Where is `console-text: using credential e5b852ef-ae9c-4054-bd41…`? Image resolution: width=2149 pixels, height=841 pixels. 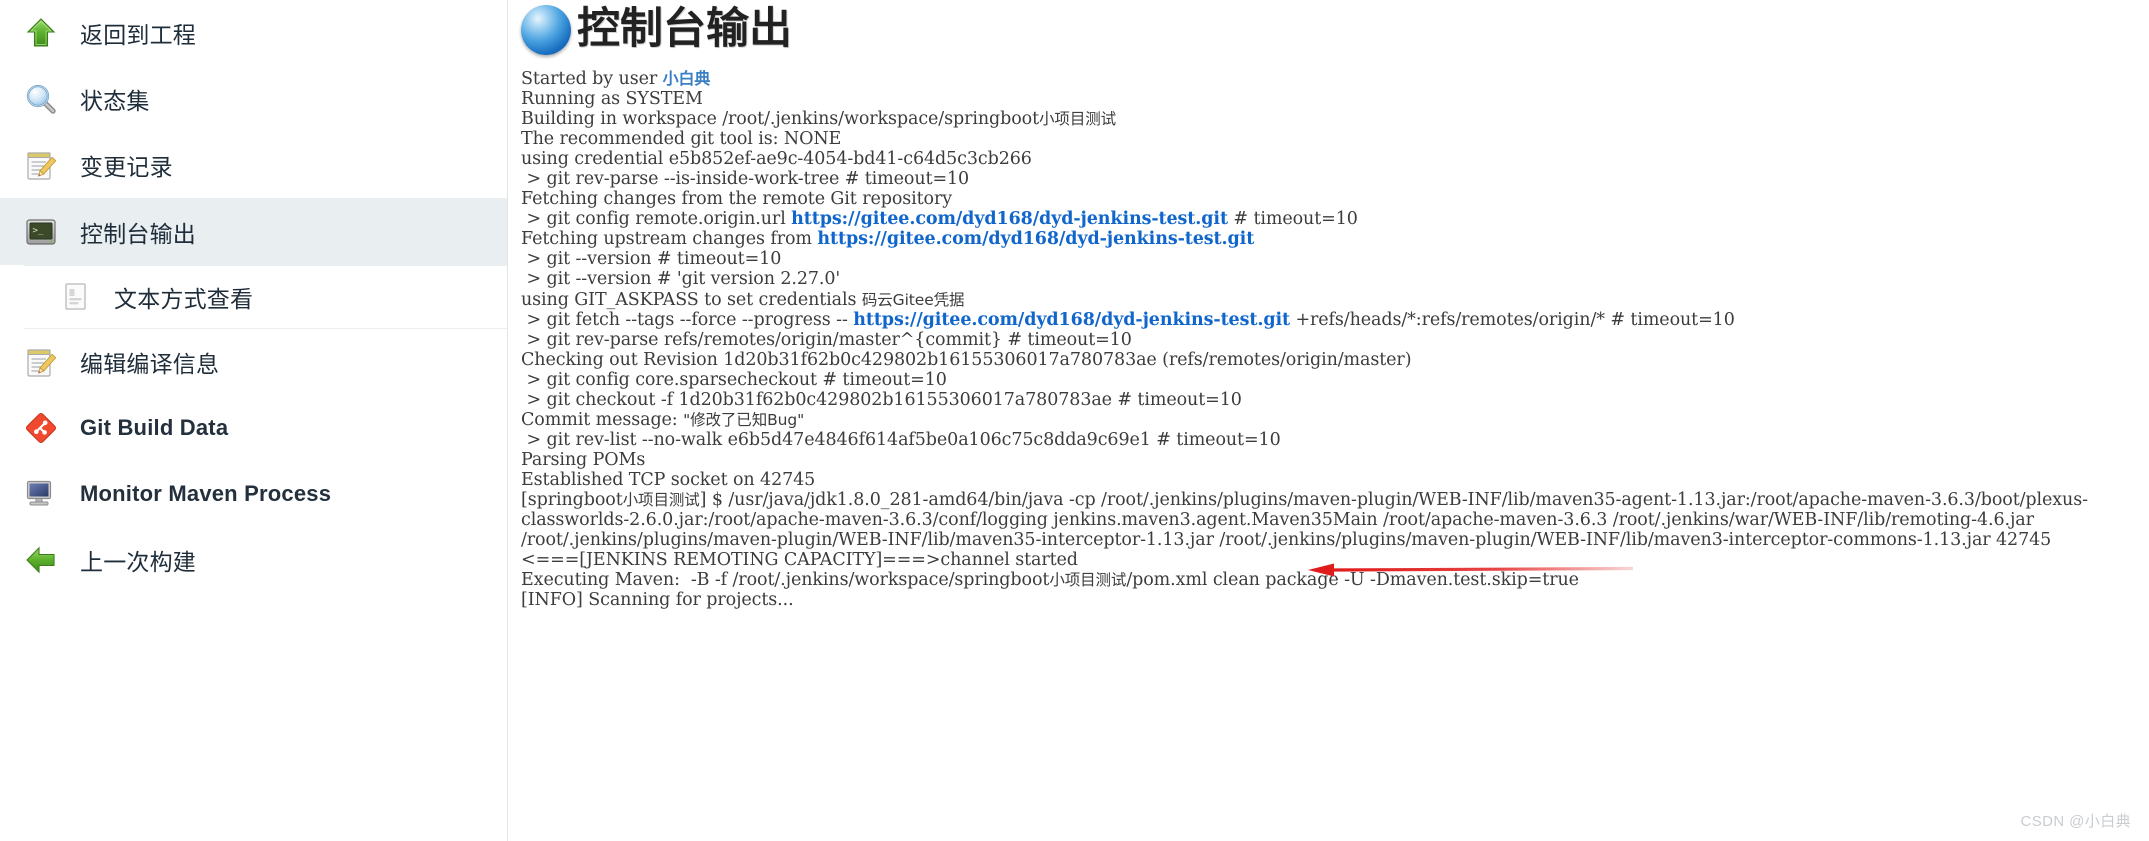
console-text: using credential e5b852ef-ae9c-4054-bd41… is located at coordinates (776, 159).